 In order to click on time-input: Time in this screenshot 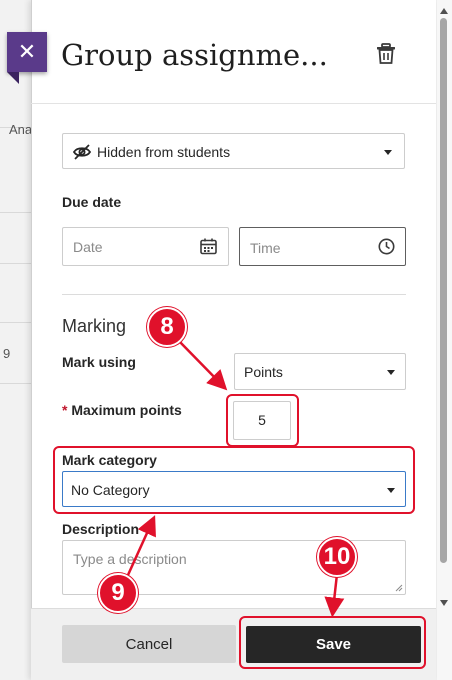, I will do `click(322, 246)`.